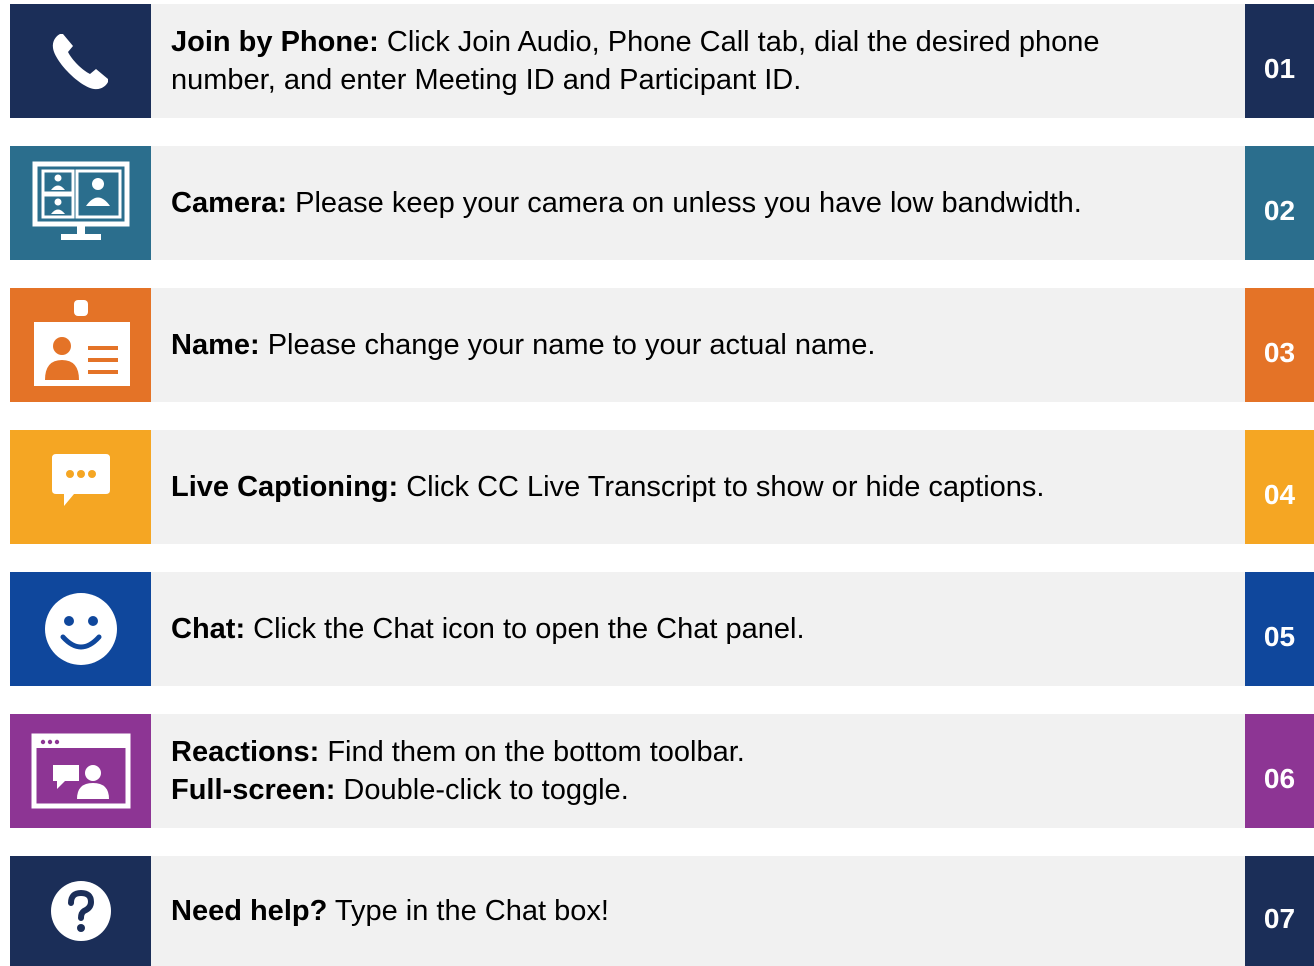 The image size is (1314, 966). Describe the element at coordinates (1279, 345) in the screenshot. I see `step-number: 03` at that location.